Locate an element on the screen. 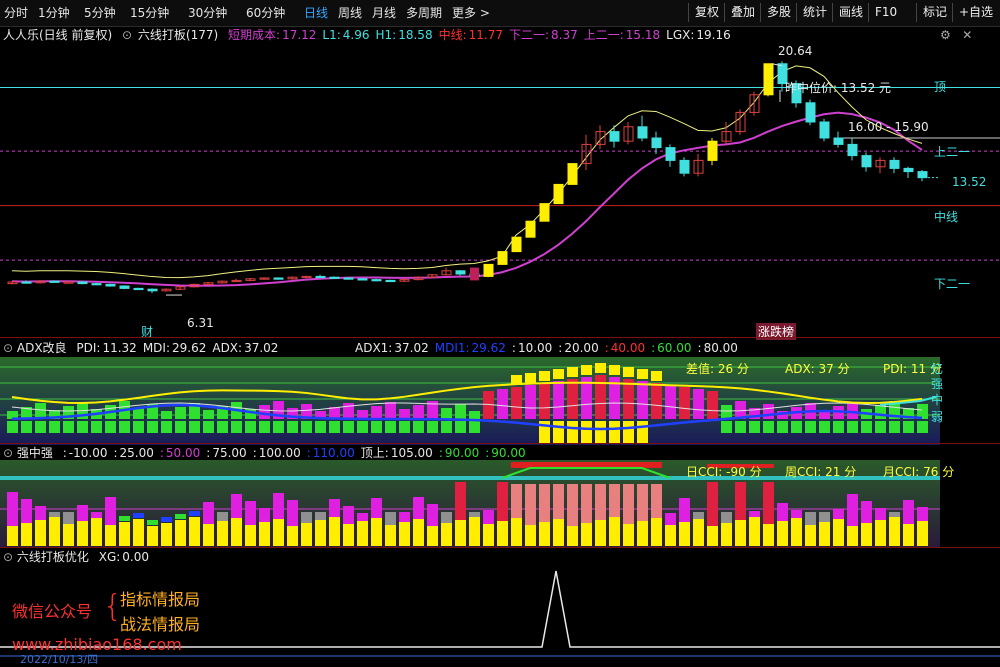 This screenshot has width=1000, height=667. side-label-mid: 中 is located at coordinates (937, 400).